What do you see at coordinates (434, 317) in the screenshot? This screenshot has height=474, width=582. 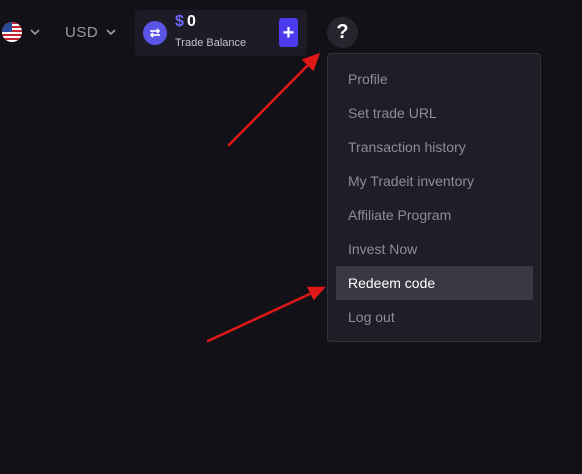 I see `menu-item-log-out: Log out` at bounding box center [434, 317].